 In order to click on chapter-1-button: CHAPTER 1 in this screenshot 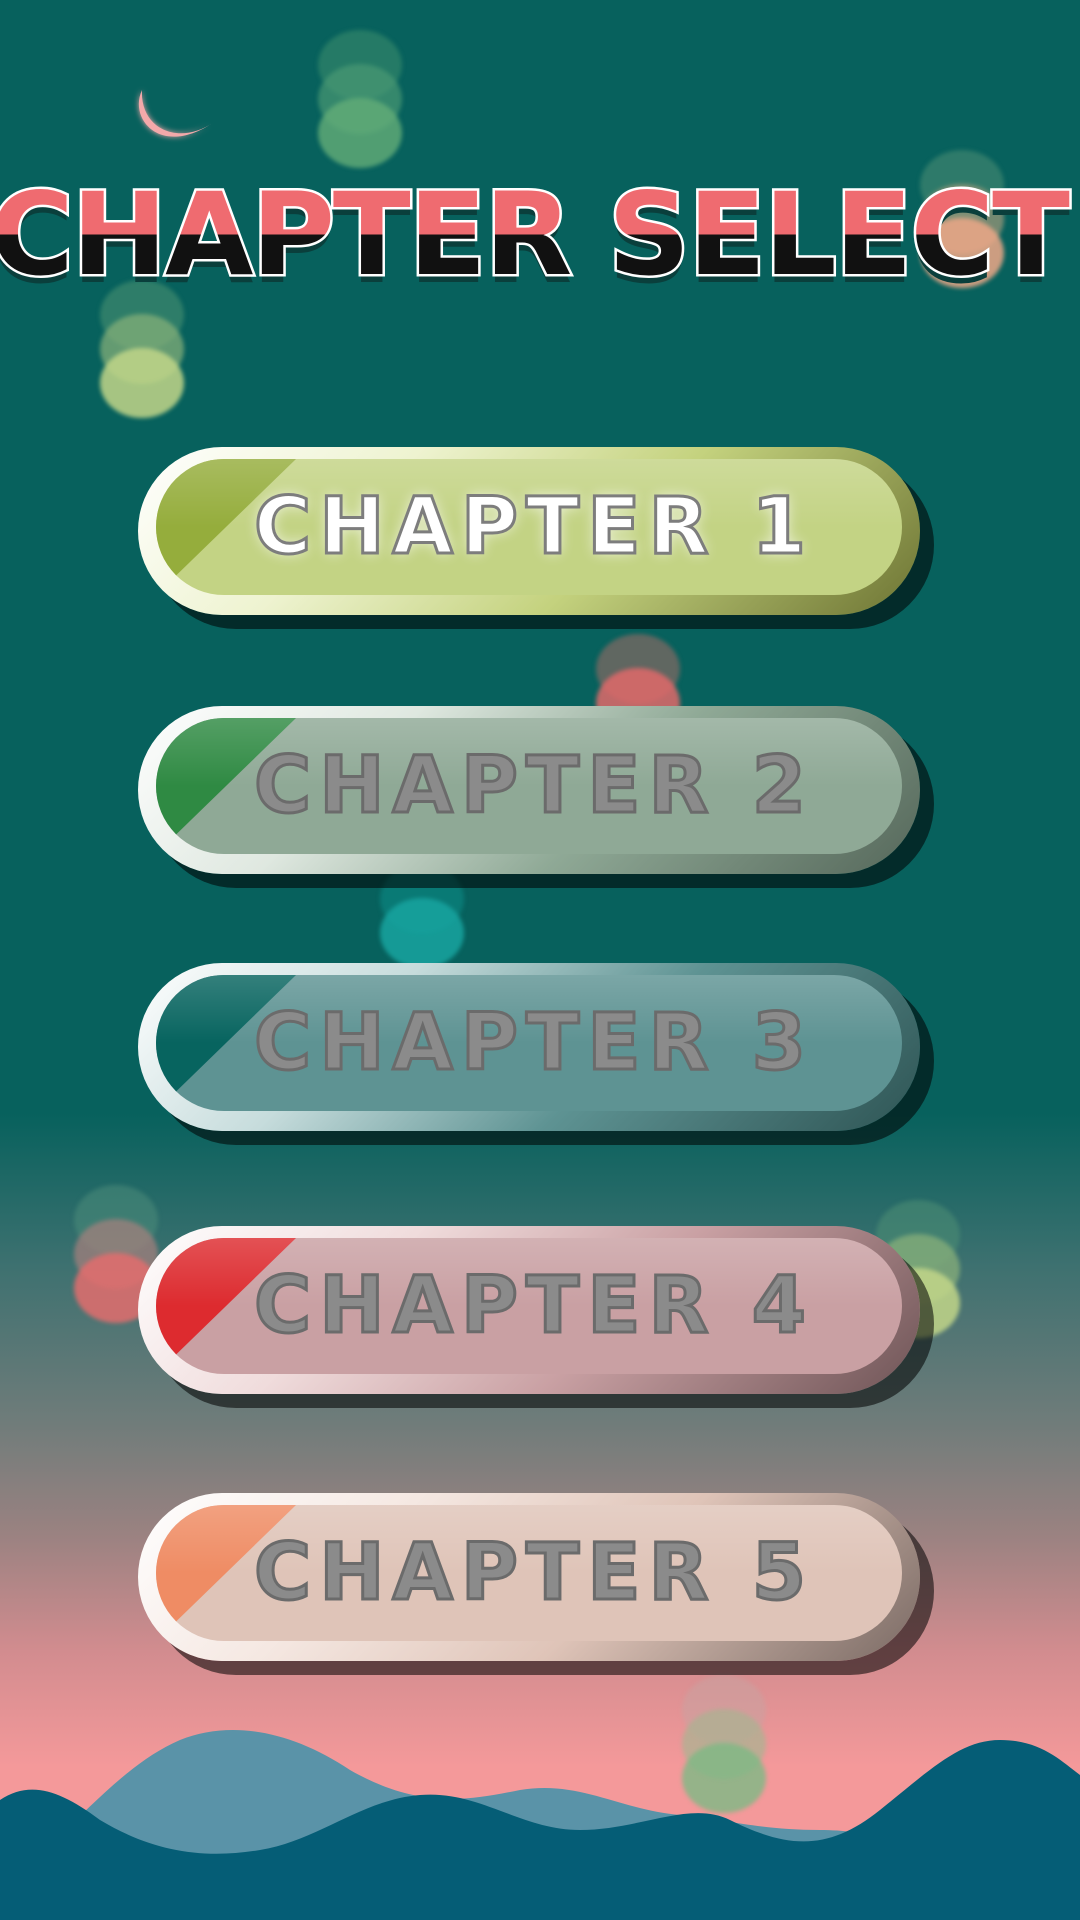, I will do `click(529, 531)`.